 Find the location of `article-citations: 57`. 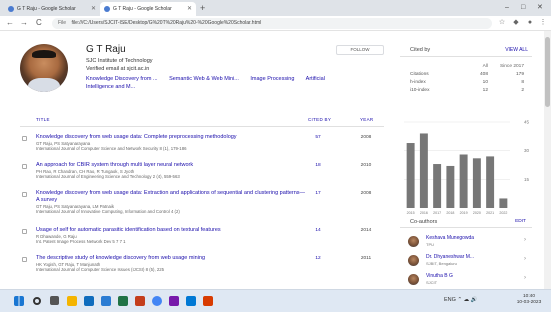

article-citations: 57 is located at coordinates (318, 137).